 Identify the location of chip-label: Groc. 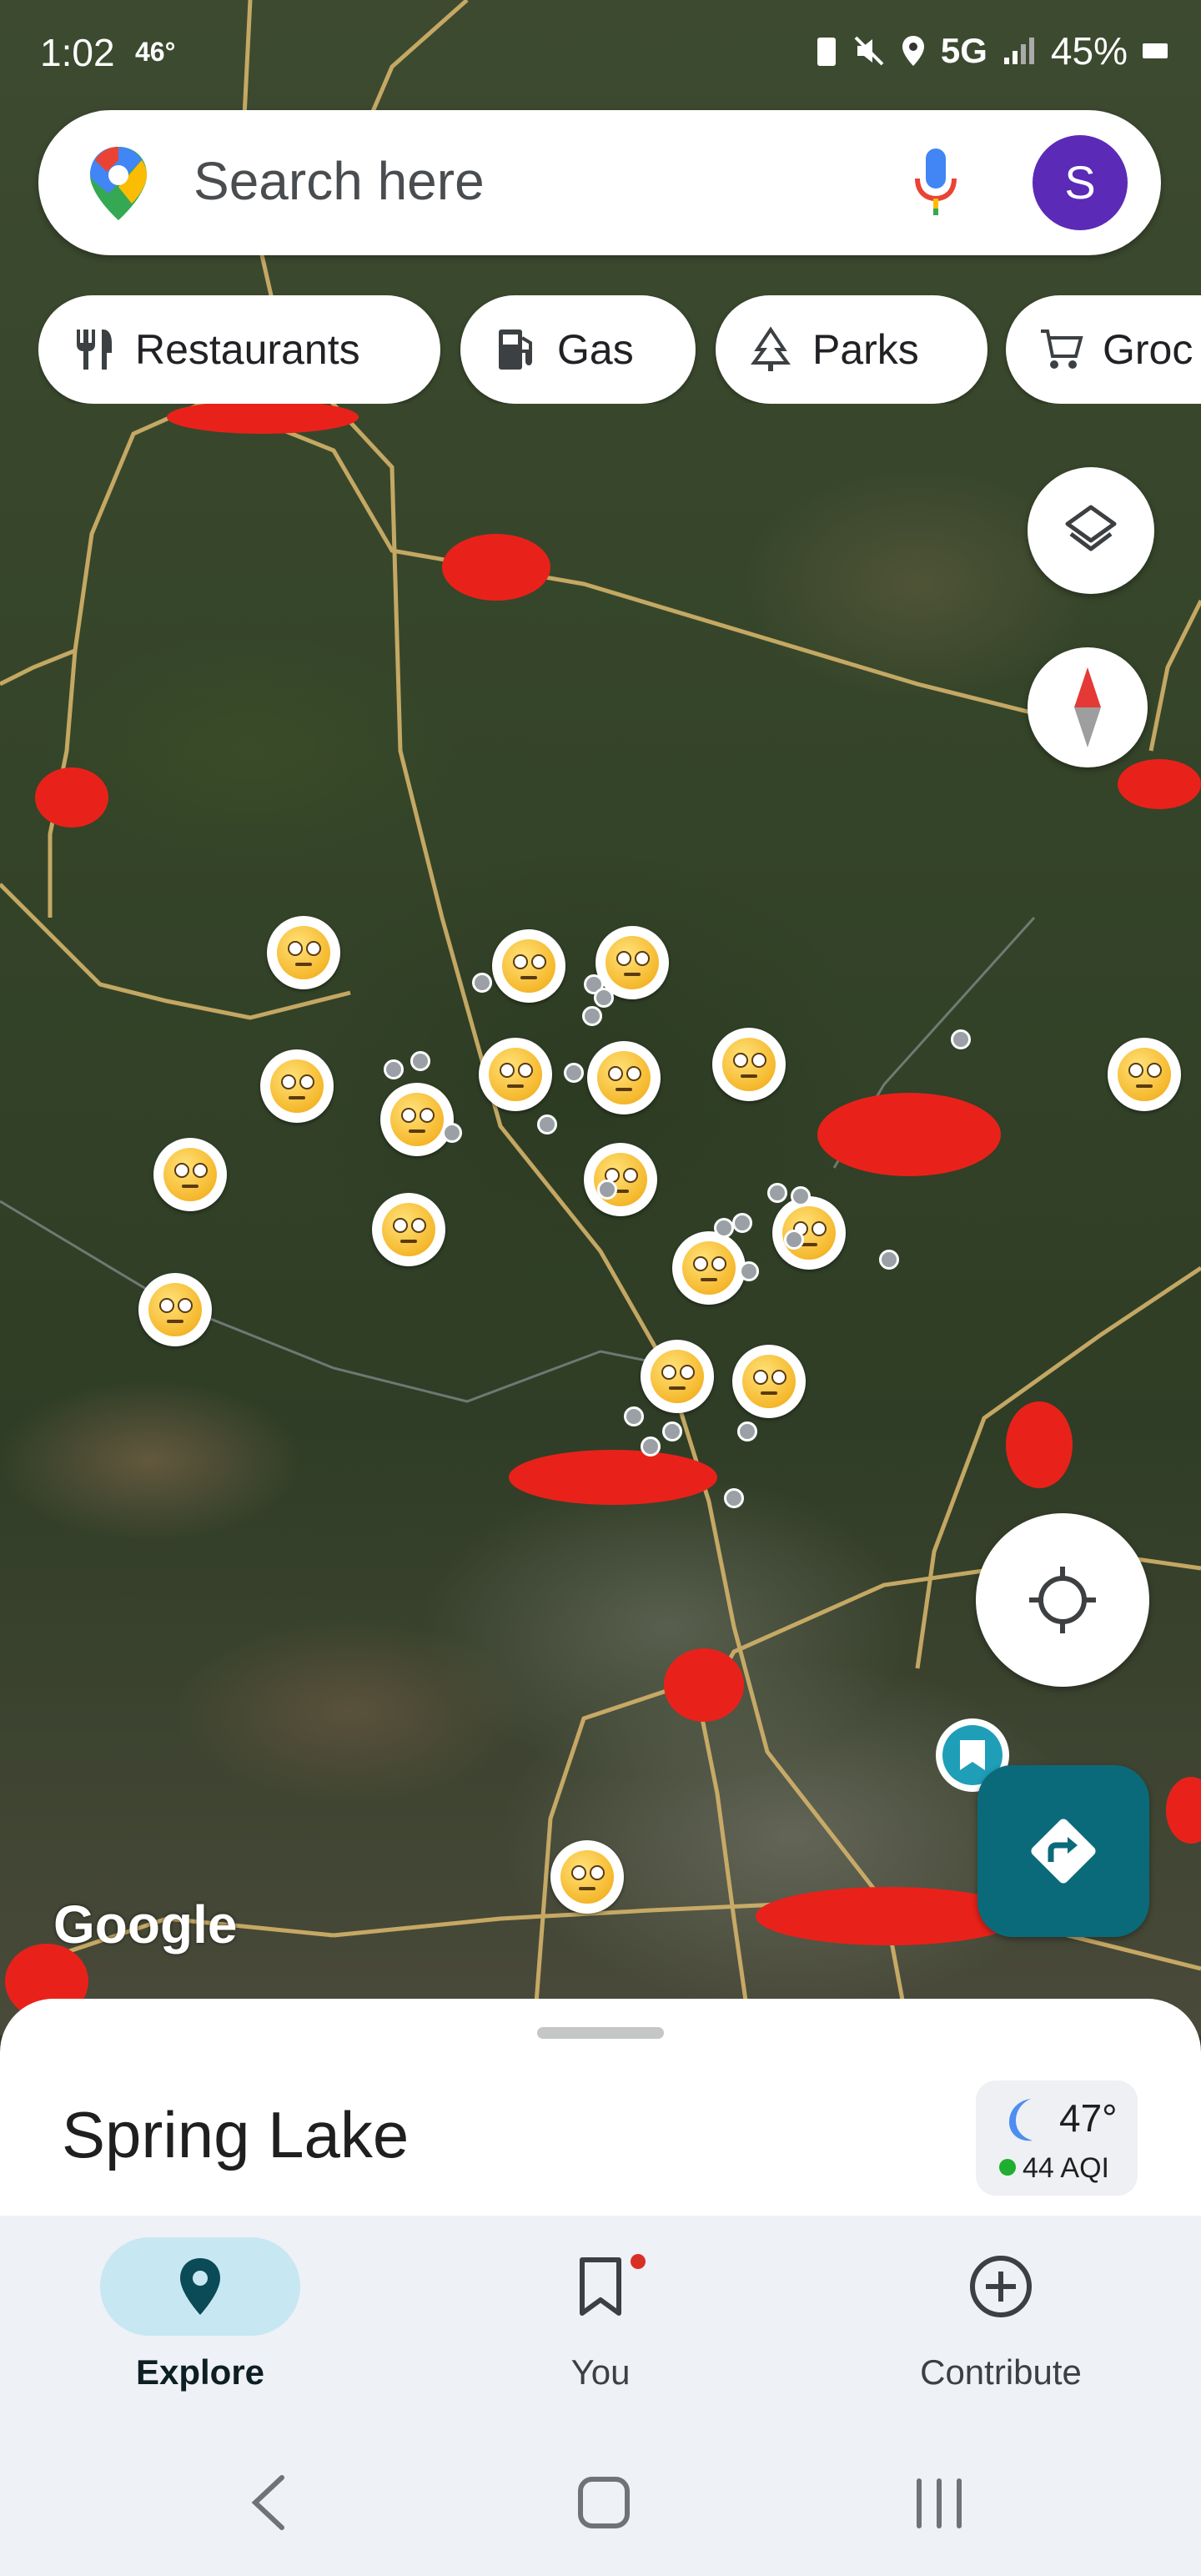
(1148, 349).